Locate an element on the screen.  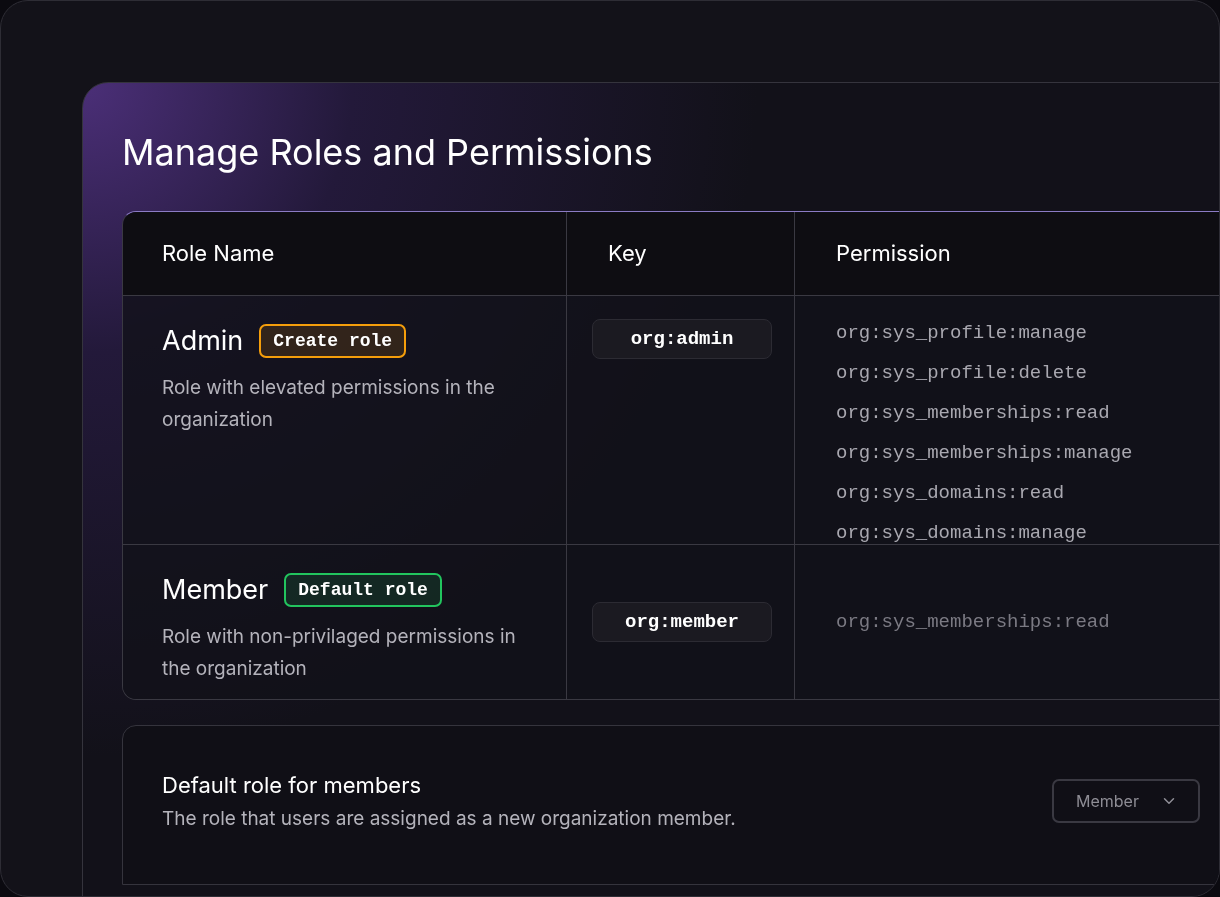
column-header: Role Name is located at coordinates (345, 253).